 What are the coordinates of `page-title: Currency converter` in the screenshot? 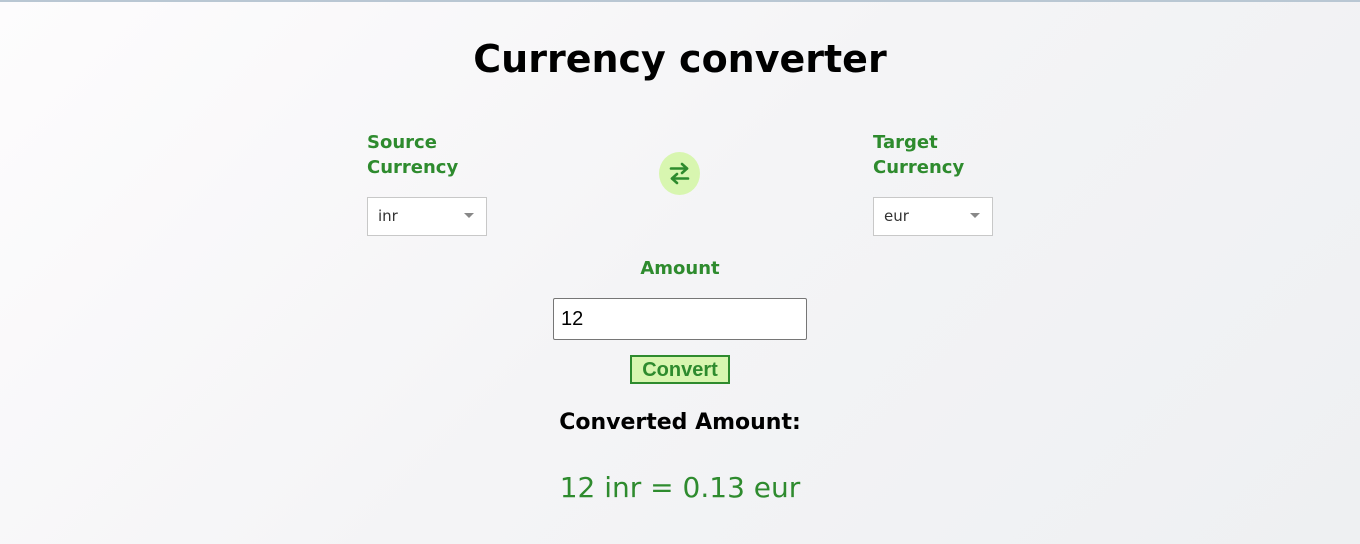 It's located at (680, 59).